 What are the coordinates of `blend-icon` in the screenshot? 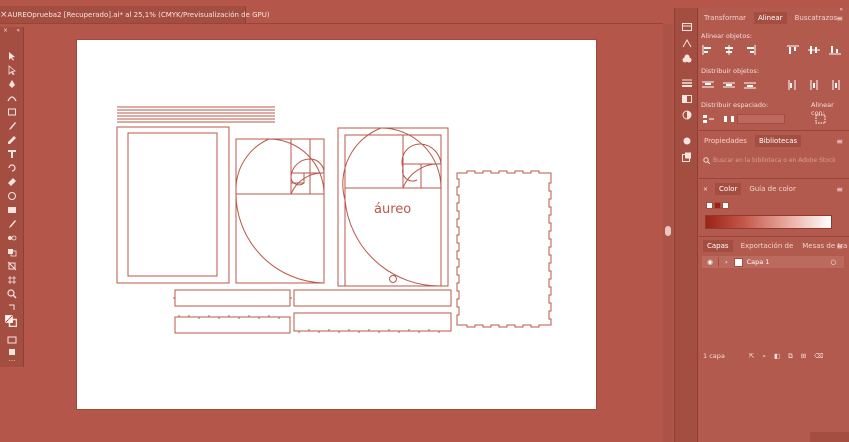 It's located at (12, 238).